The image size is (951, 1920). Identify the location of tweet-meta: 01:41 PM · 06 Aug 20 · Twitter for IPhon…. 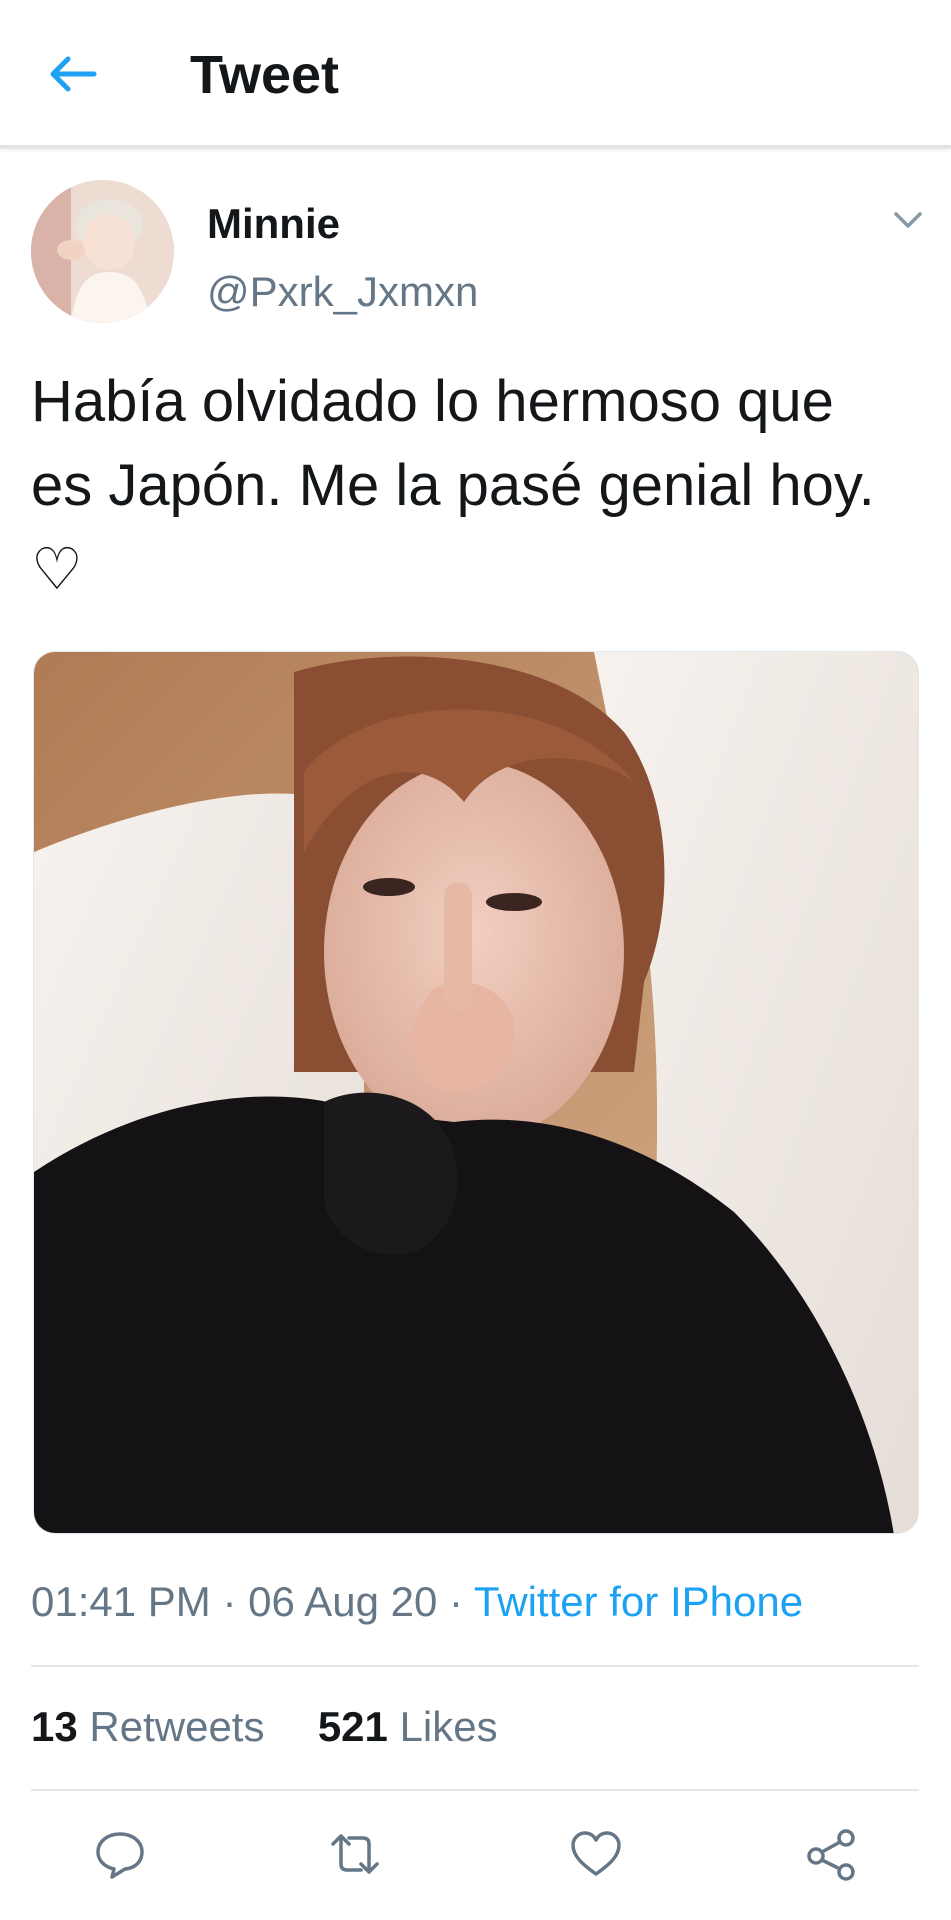
(417, 1602).